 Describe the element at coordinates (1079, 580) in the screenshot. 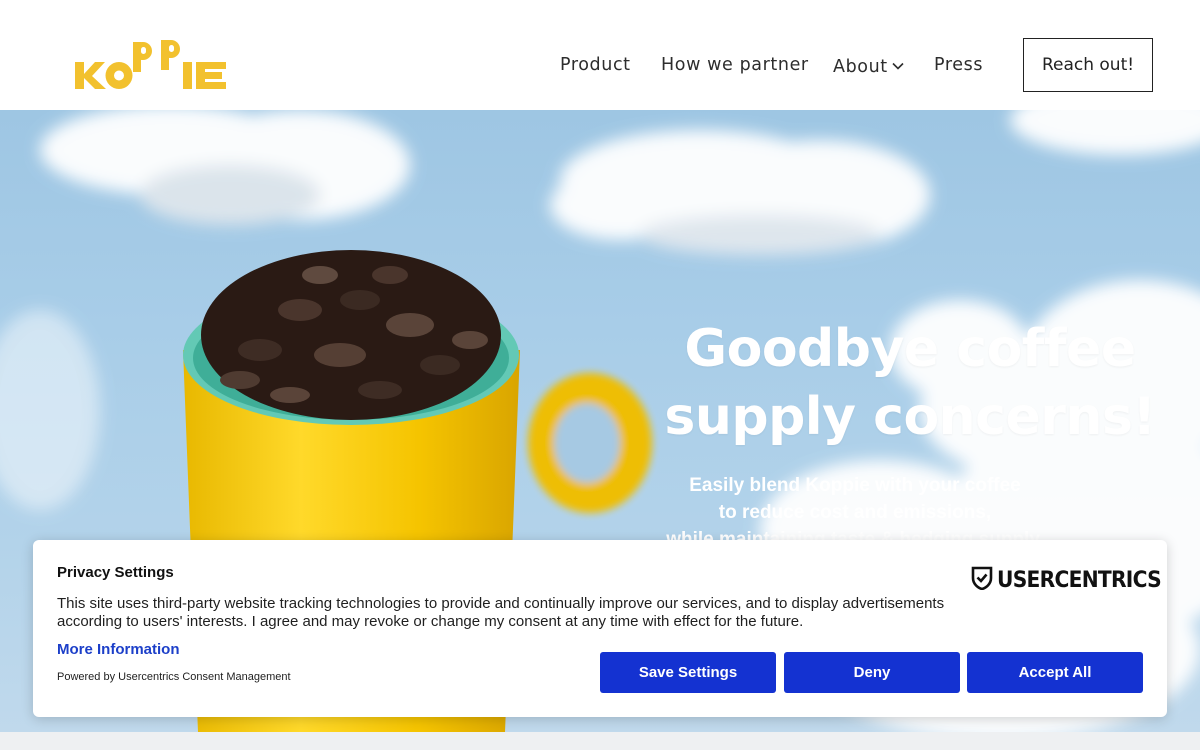

I see `usercentrics-wordmark: USERCENTRICS` at that location.